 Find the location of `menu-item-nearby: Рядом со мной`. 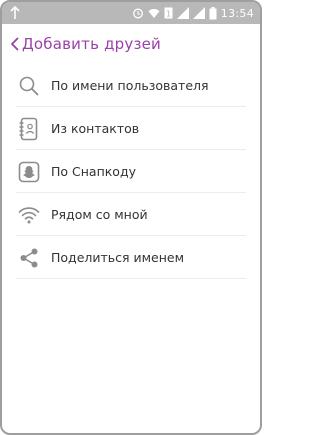

menu-item-nearby: Рядом со мной is located at coordinates (131, 214).